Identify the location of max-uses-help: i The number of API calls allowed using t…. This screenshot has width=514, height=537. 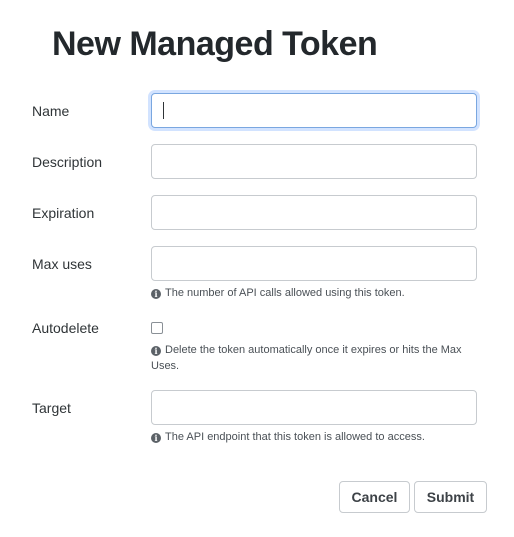
(316, 293).